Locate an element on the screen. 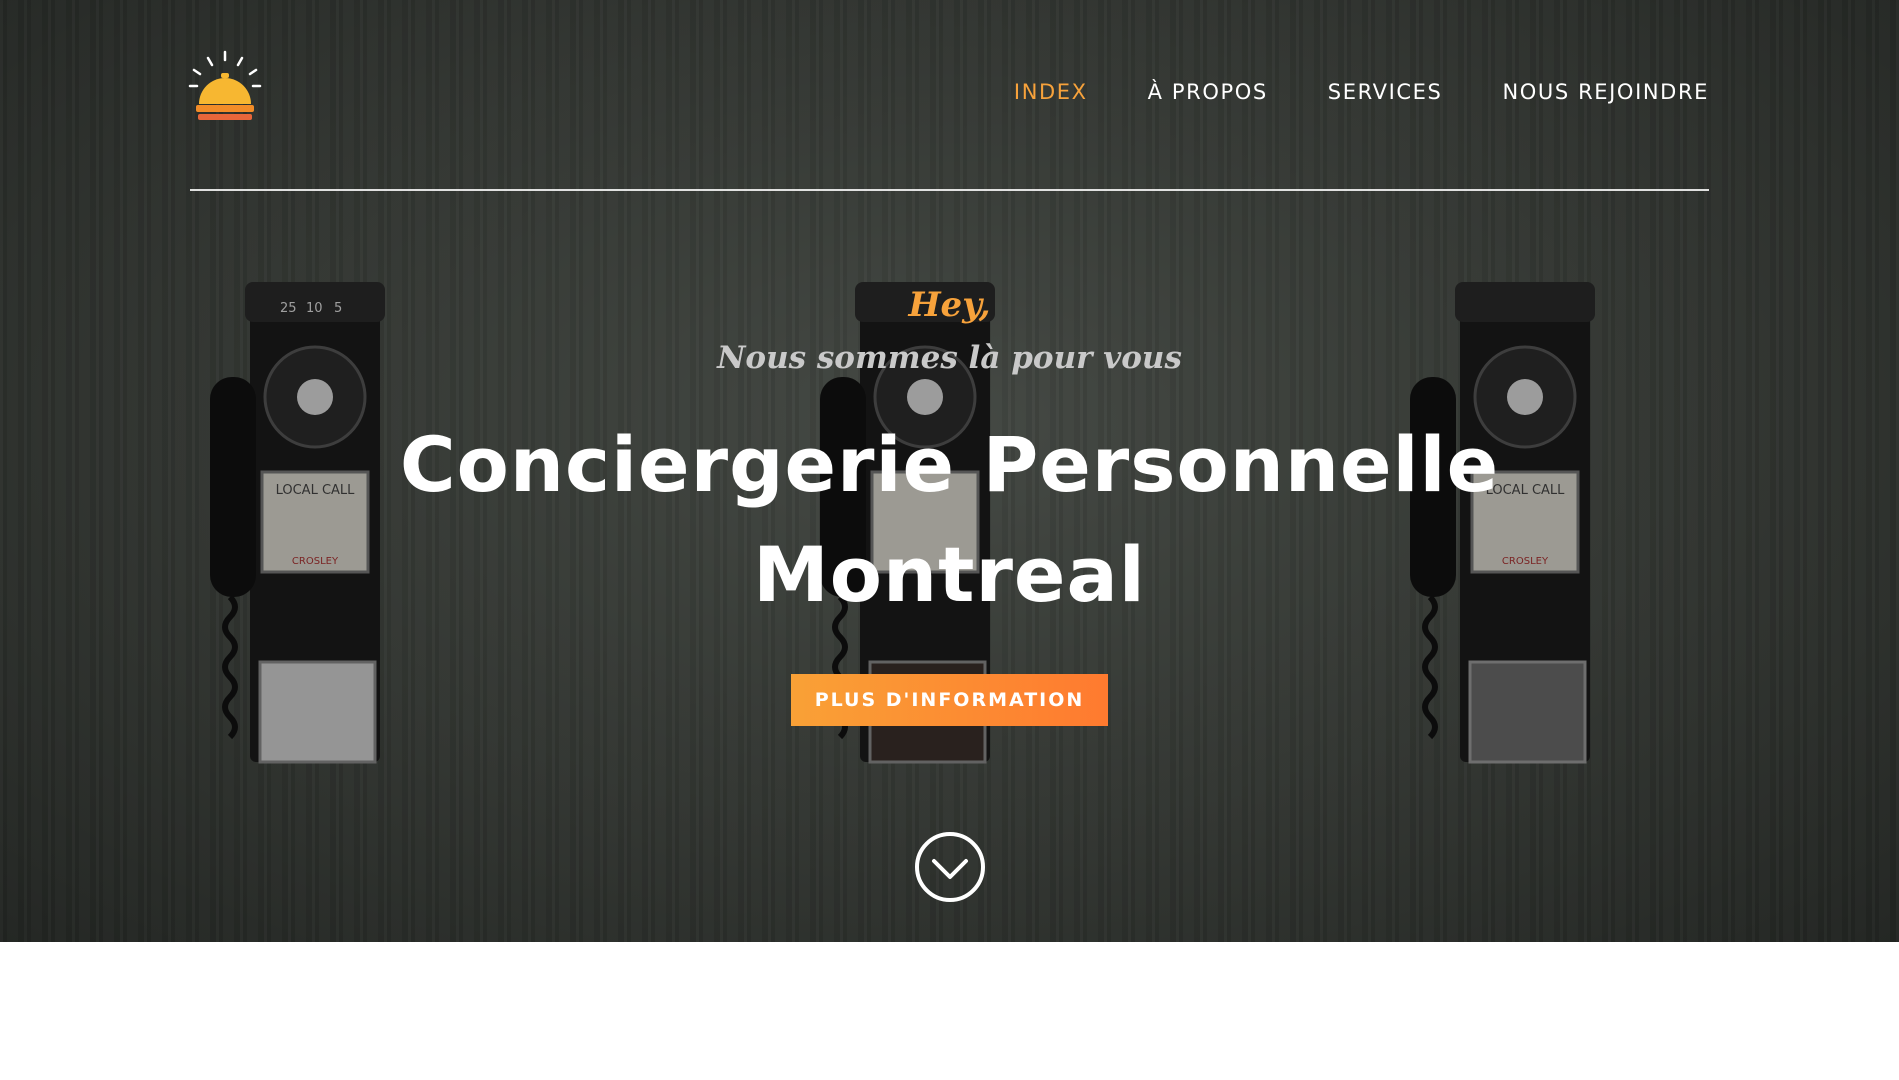 The height and width of the screenshot is (1080, 1899). hero-title-line-2: Montreal is located at coordinates (949, 574).